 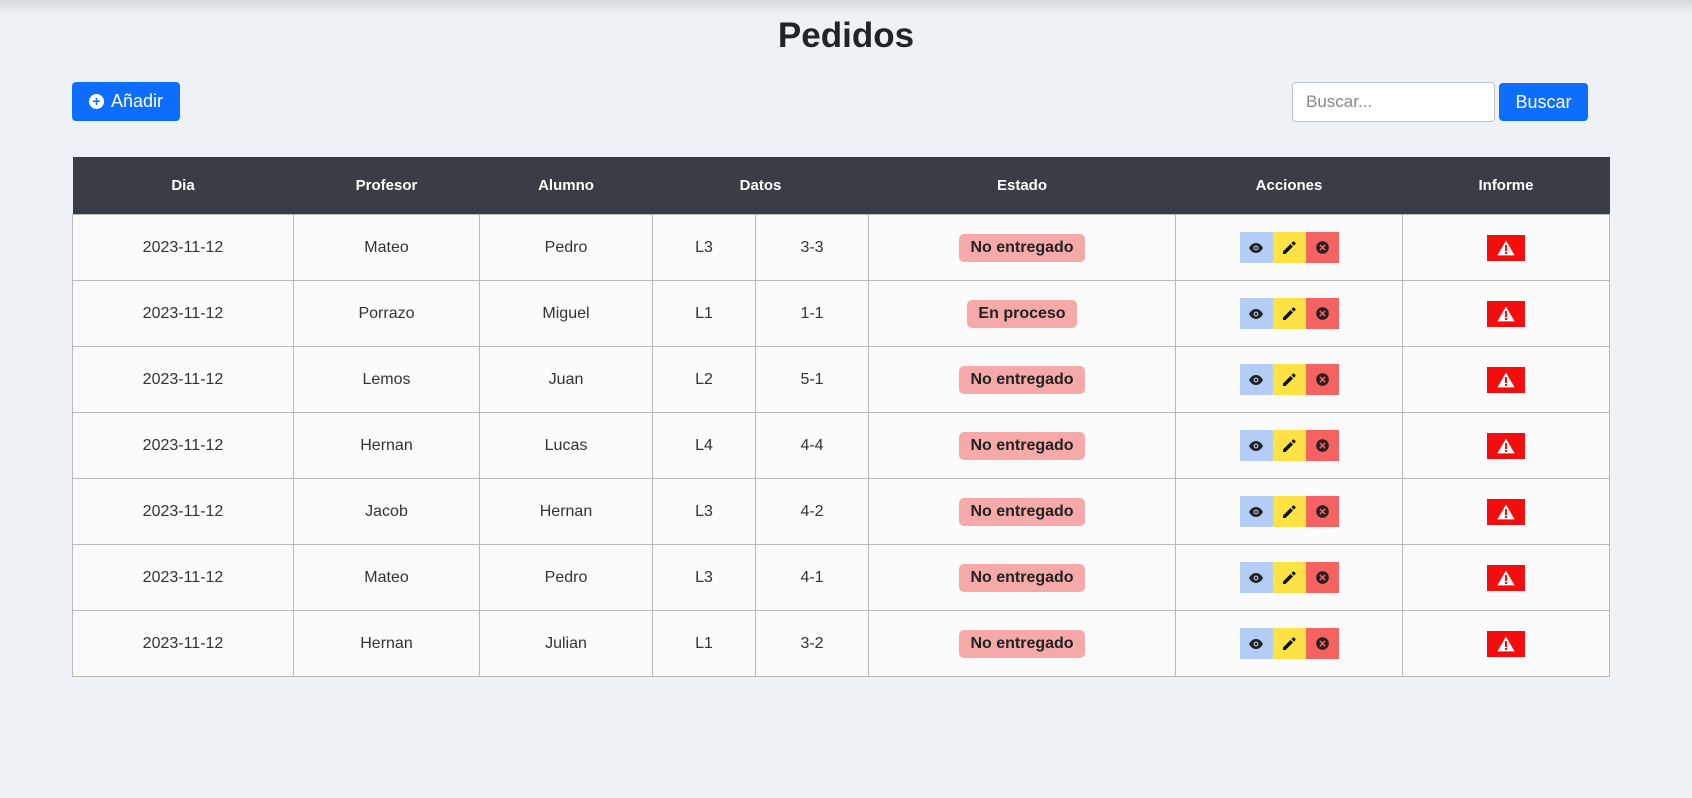 I want to click on column-header-informe: Informe, so click(x=1506, y=186).